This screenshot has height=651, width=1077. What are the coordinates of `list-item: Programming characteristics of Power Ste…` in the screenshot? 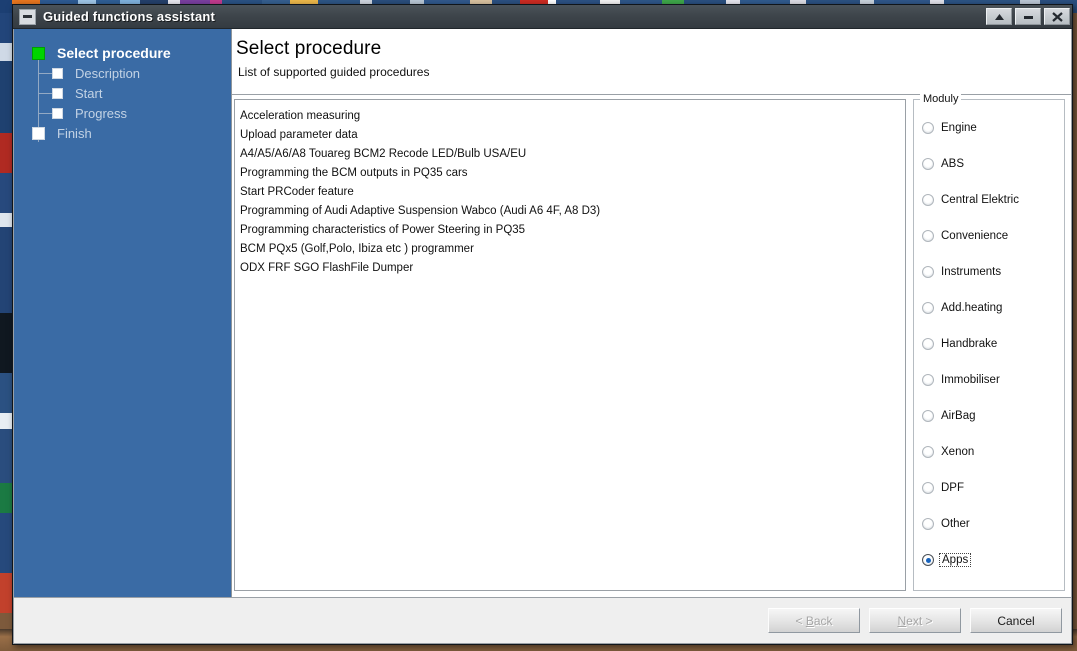 It's located at (570, 230).